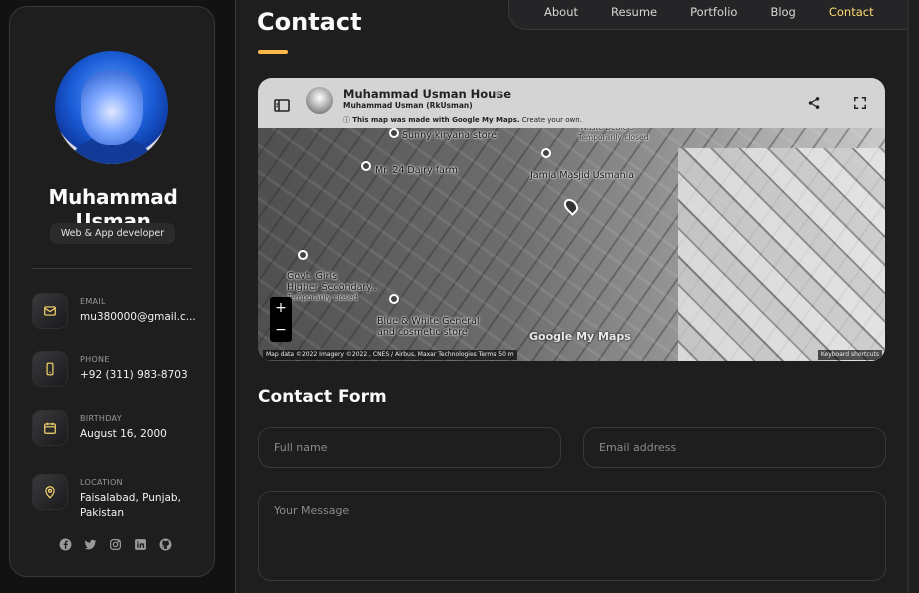 This screenshot has width=919, height=593. What do you see at coordinates (281, 308) in the screenshot?
I see `zoom-in-button: +` at bounding box center [281, 308].